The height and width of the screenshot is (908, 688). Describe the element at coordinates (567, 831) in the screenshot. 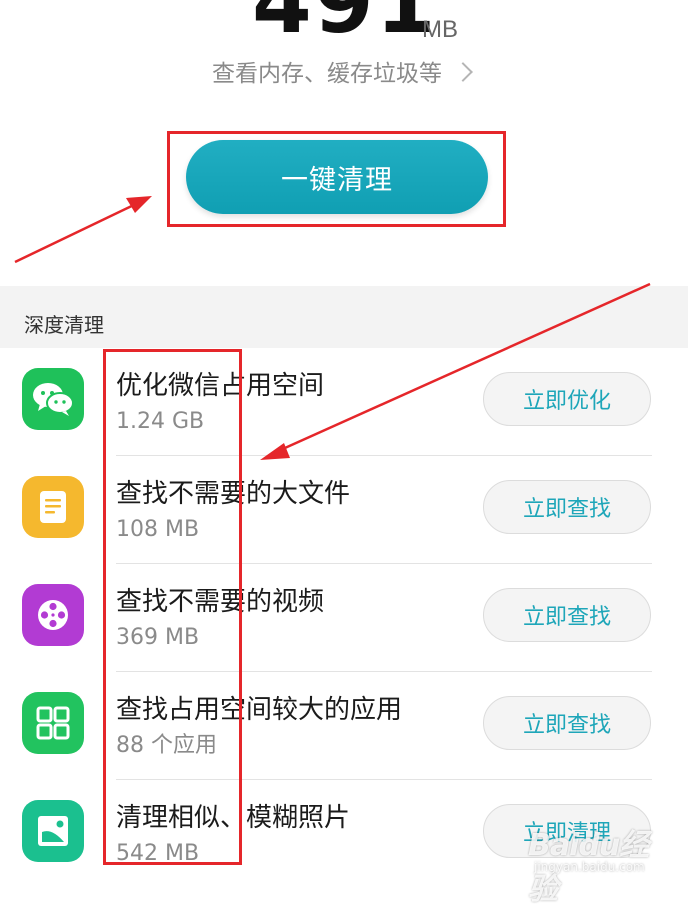

I see `clean-similar-photos-button: 立即清理` at that location.